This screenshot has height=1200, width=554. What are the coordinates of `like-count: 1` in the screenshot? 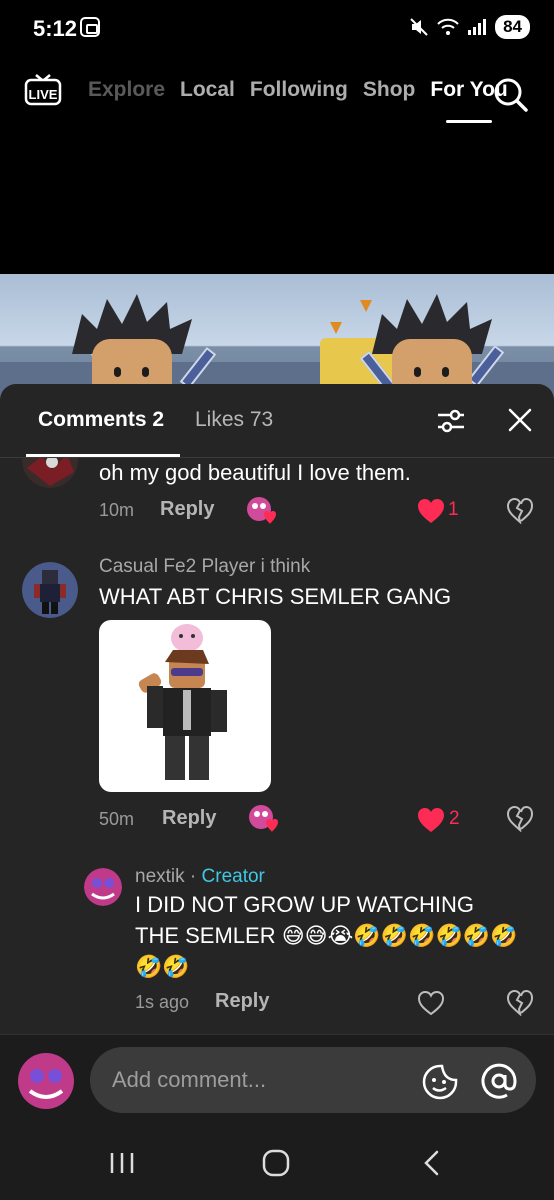 It's located at (453, 509).